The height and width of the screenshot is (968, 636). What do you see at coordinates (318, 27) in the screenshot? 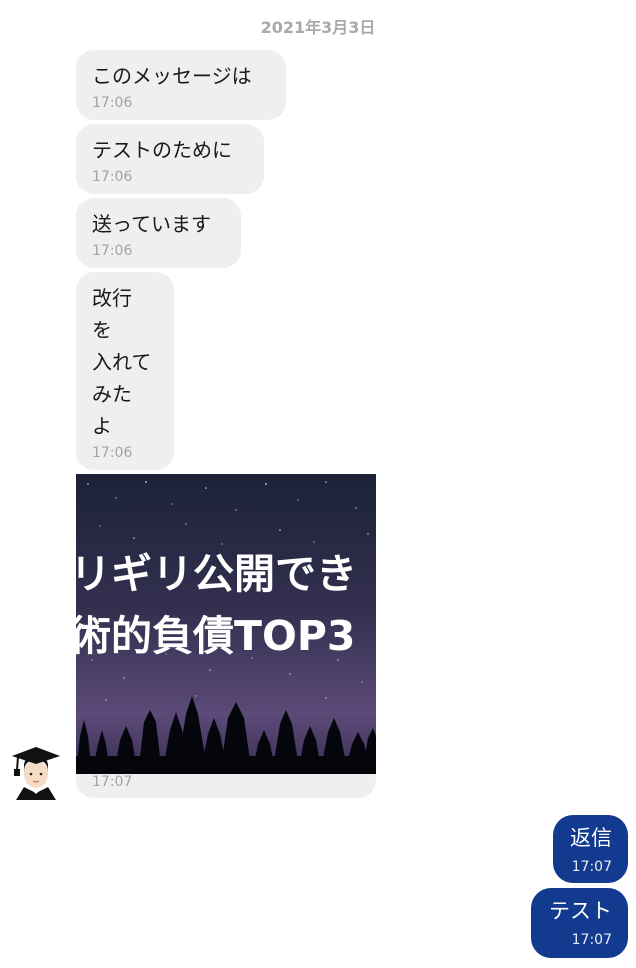
I see `date-separator: 2021年3月3日` at bounding box center [318, 27].